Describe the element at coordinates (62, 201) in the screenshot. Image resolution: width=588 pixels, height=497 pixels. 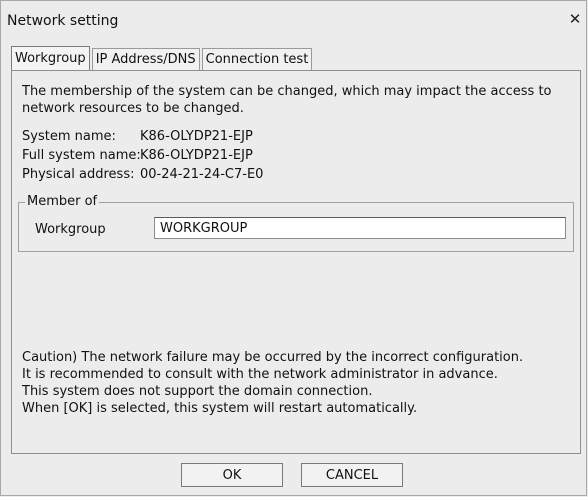
I see `member-of-legend: Member of` at that location.